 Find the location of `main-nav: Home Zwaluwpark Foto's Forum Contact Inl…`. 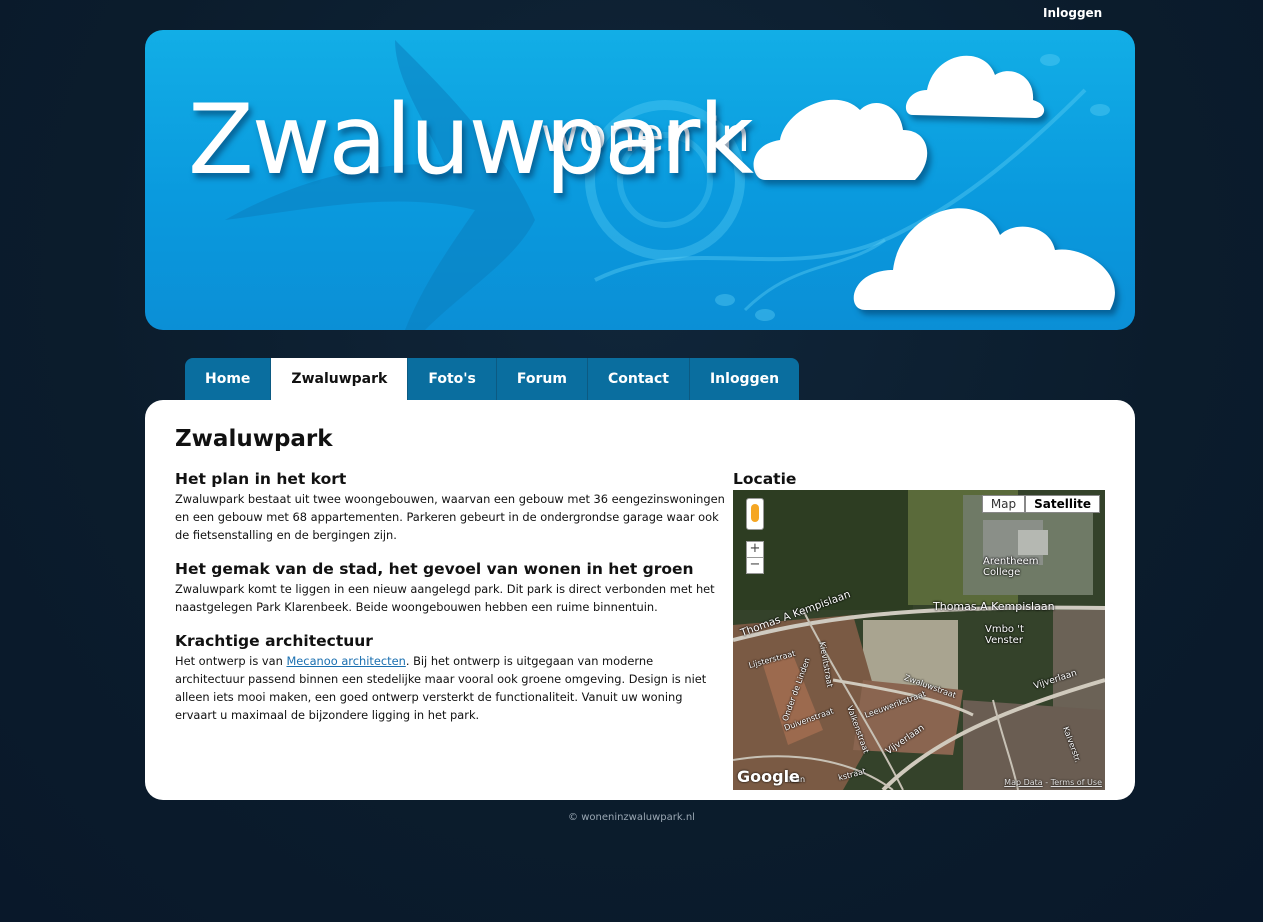

main-nav: Home Zwaluwpark Foto's Forum Contact Inl… is located at coordinates (492, 379).